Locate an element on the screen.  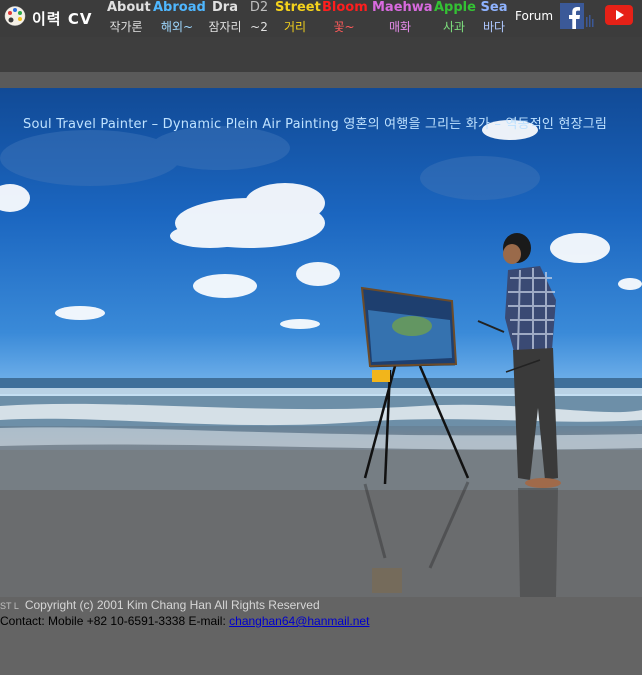
nav-sea-korean-label: 바다 is located at coordinates (494, 27).